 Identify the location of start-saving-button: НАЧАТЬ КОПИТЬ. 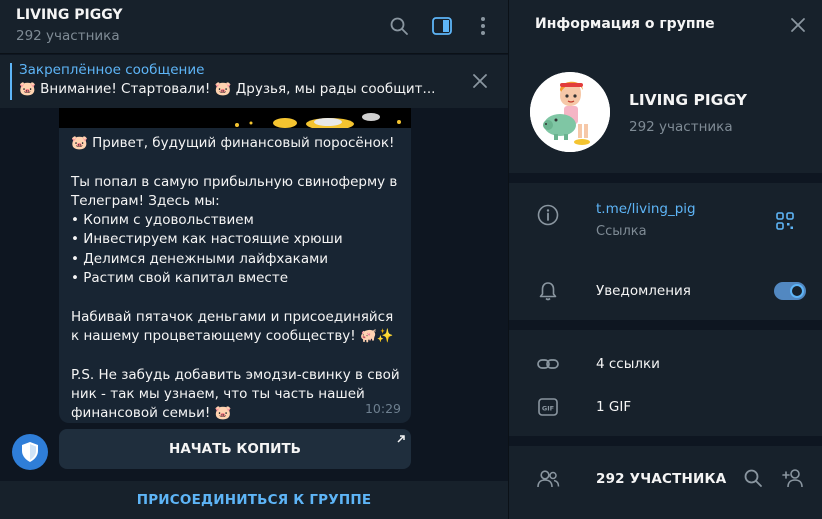
(235, 449).